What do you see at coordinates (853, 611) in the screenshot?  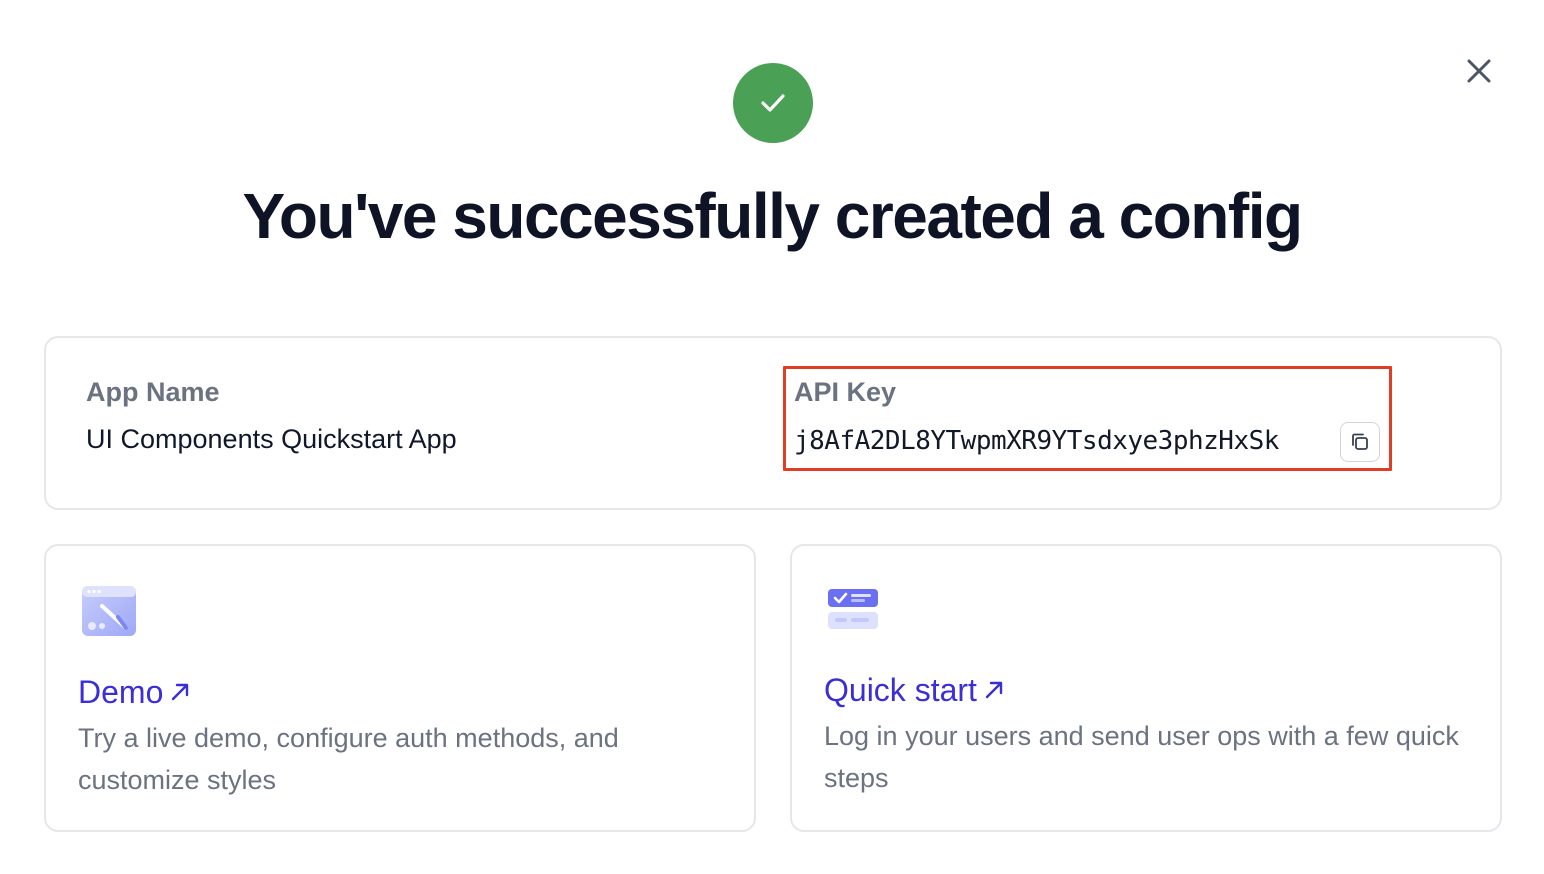 I see `checklist-icon` at bounding box center [853, 611].